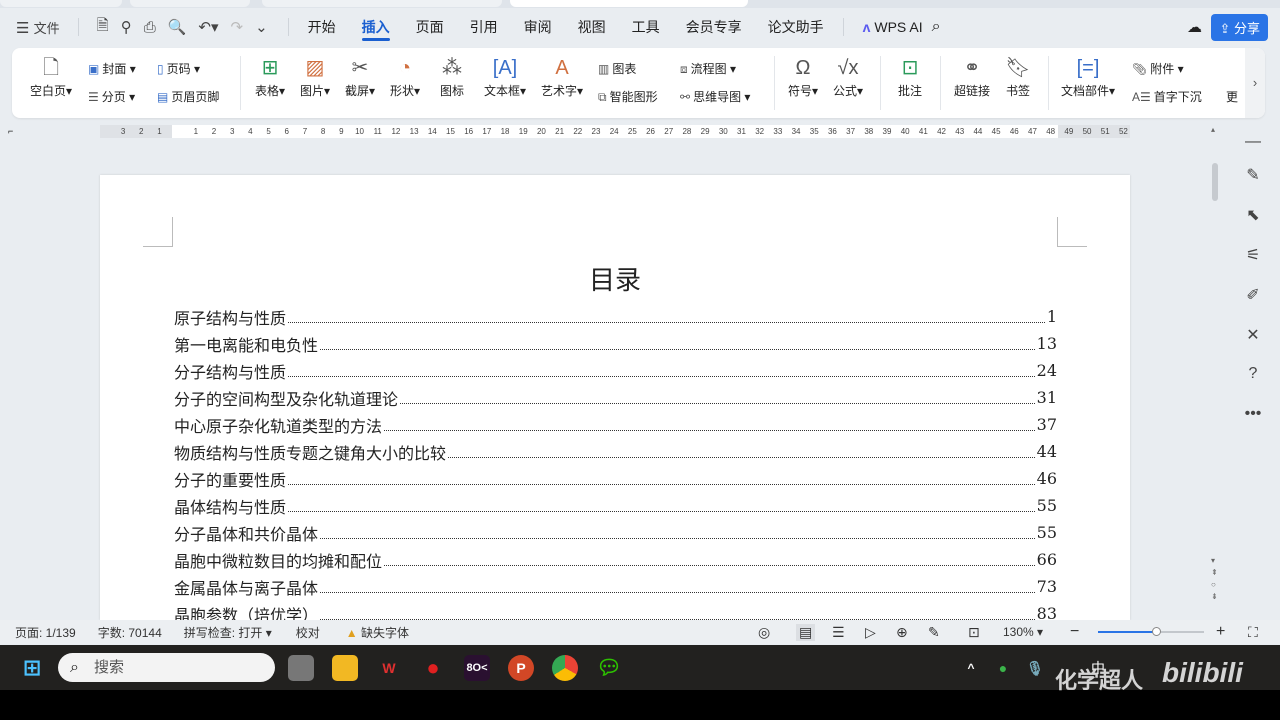  What do you see at coordinates (796, 27) in the screenshot?
I see `tab-thesis: 论文助手` at bounding box center [796, 27].